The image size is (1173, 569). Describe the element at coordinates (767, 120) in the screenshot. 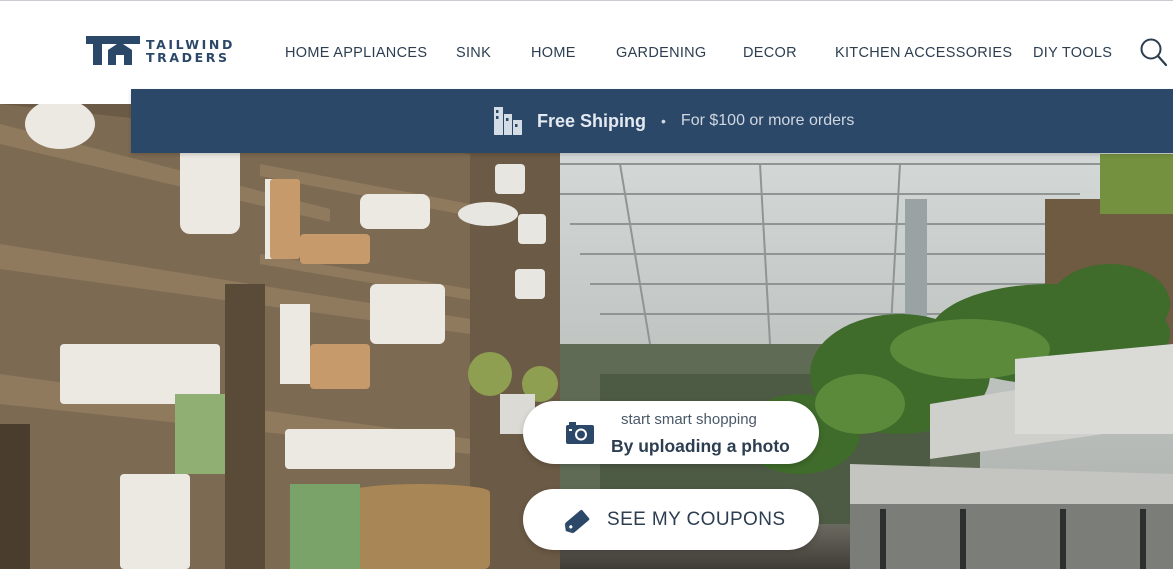

I see `shipping-subtitle: For $100 or more orders` at that location.